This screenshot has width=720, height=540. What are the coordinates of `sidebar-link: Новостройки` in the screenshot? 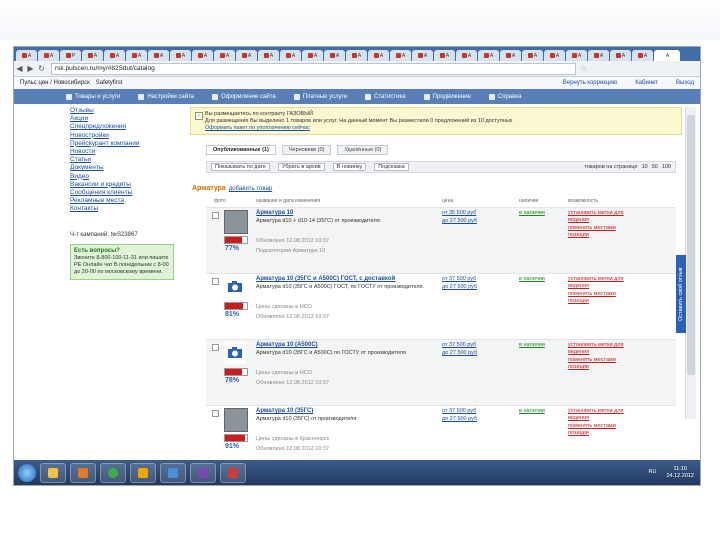 It's located at (125, 136).